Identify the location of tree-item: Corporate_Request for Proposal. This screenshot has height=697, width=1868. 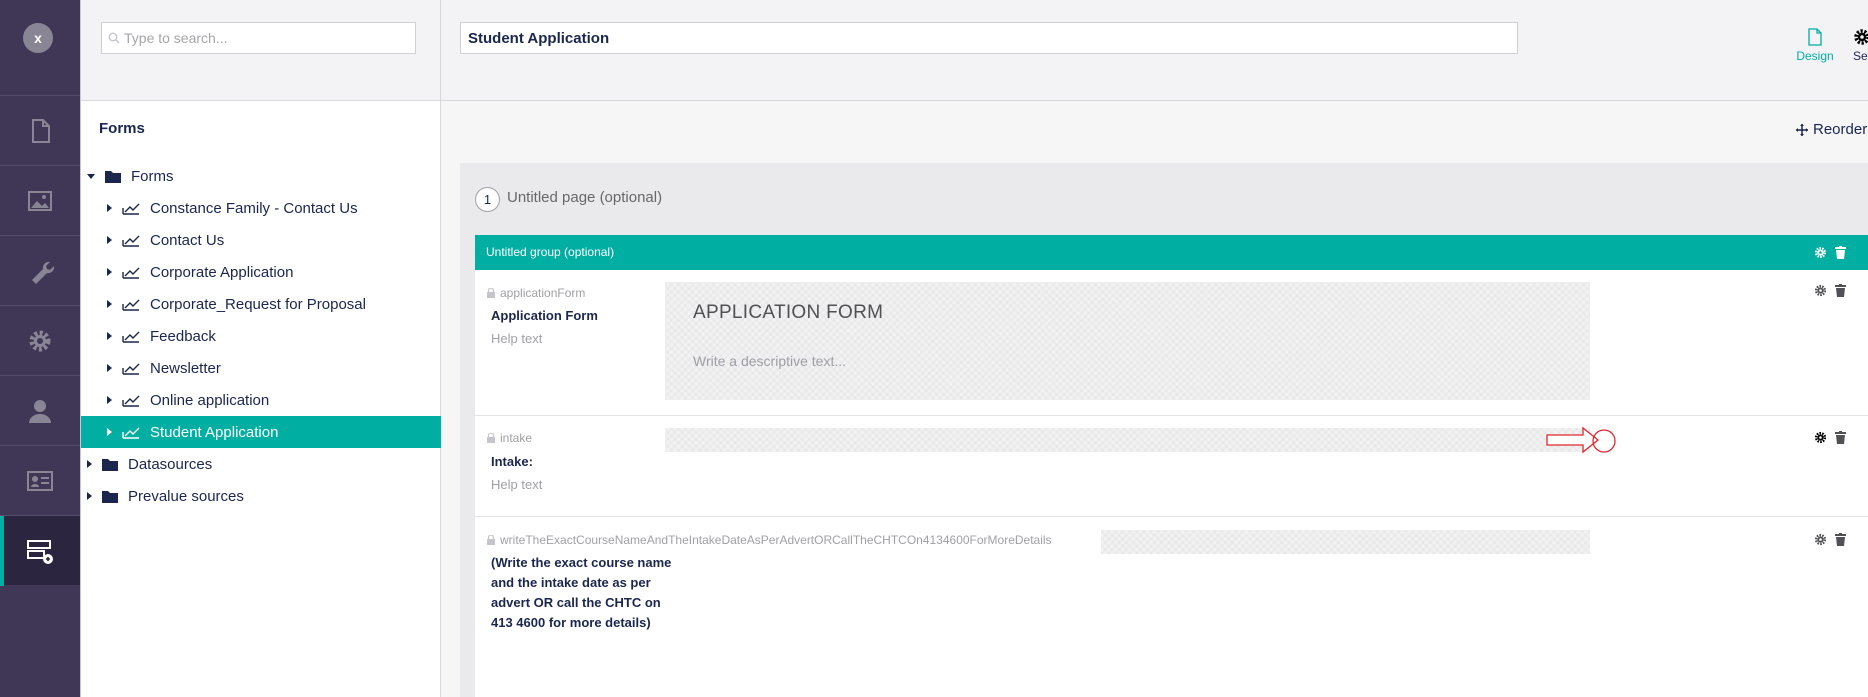
(274, 304).